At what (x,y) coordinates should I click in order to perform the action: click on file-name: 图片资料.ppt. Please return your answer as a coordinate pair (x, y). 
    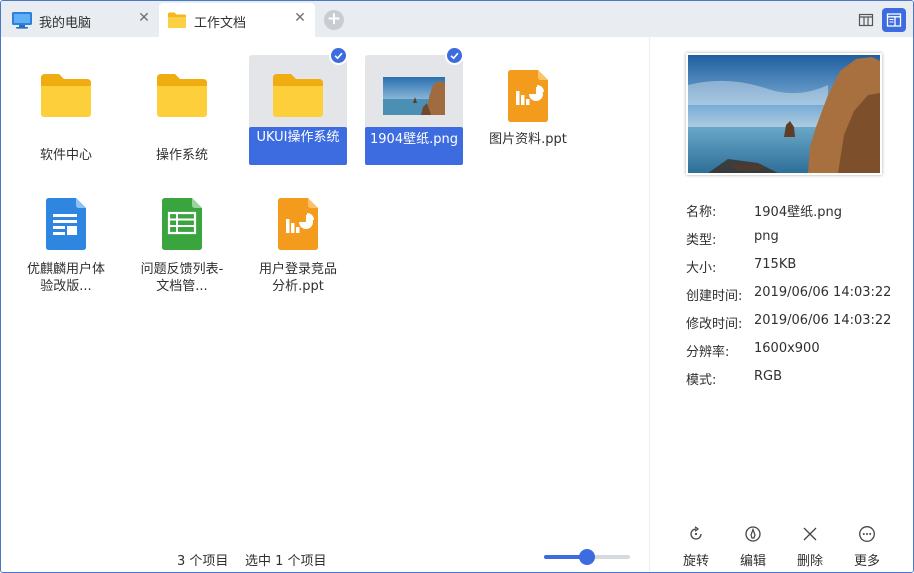
    Looking at the image, I should click on (528, 139).